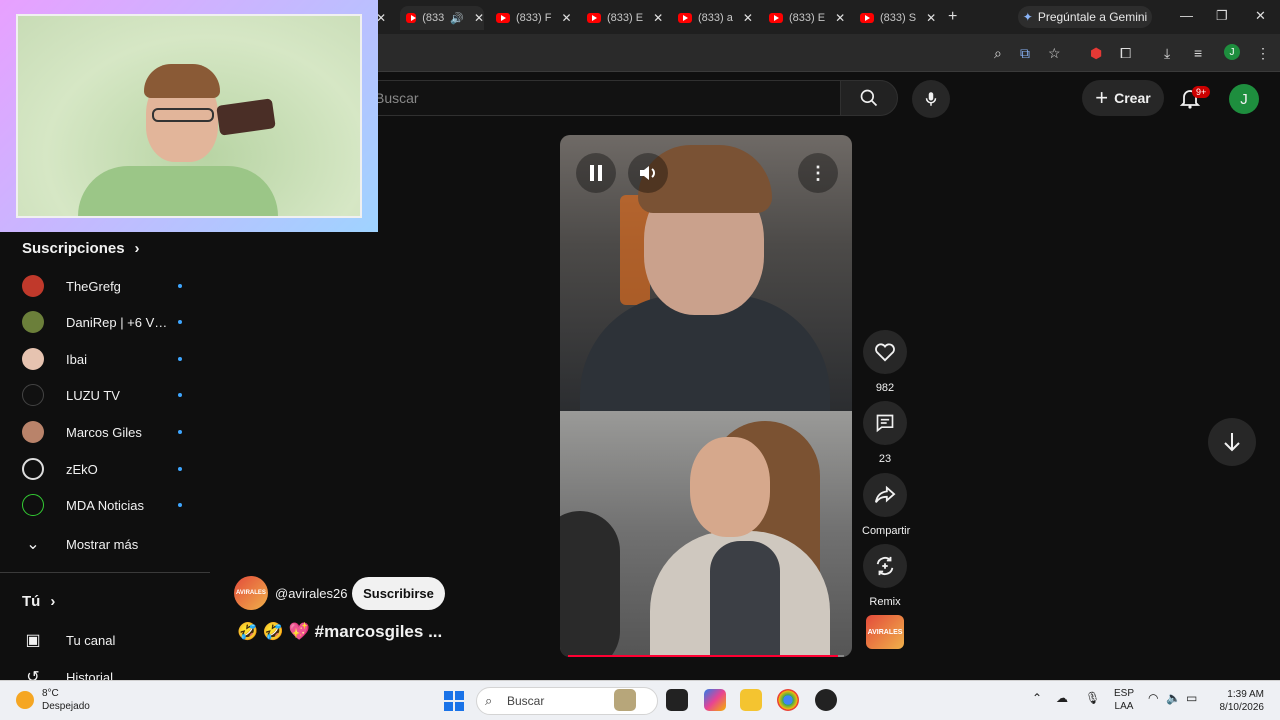  Describe the element at coordinates (1062, 698) in the screenshot. I see `cloud-icon: ☁` at that location.